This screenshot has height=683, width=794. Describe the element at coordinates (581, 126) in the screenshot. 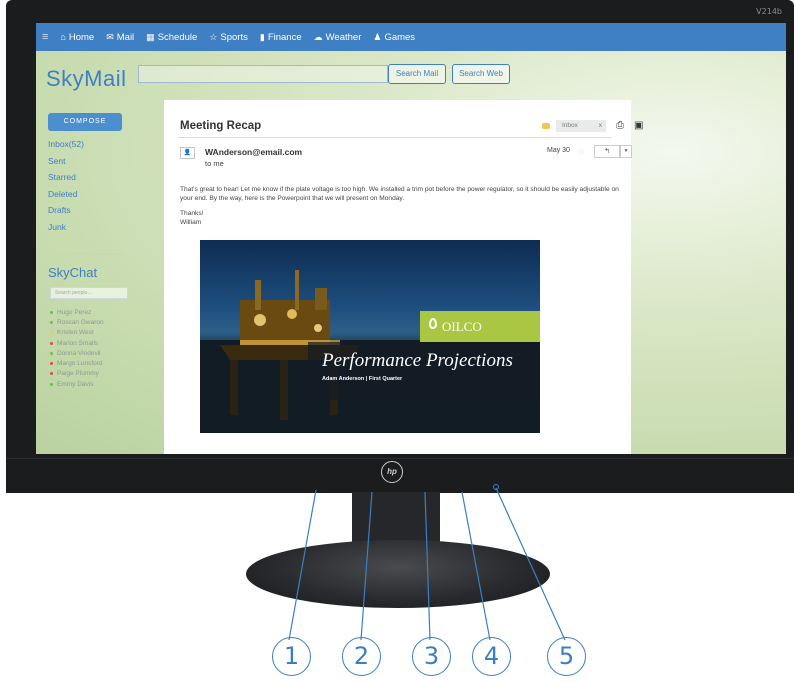

I see `folder-chip: Inbox x` at that location.